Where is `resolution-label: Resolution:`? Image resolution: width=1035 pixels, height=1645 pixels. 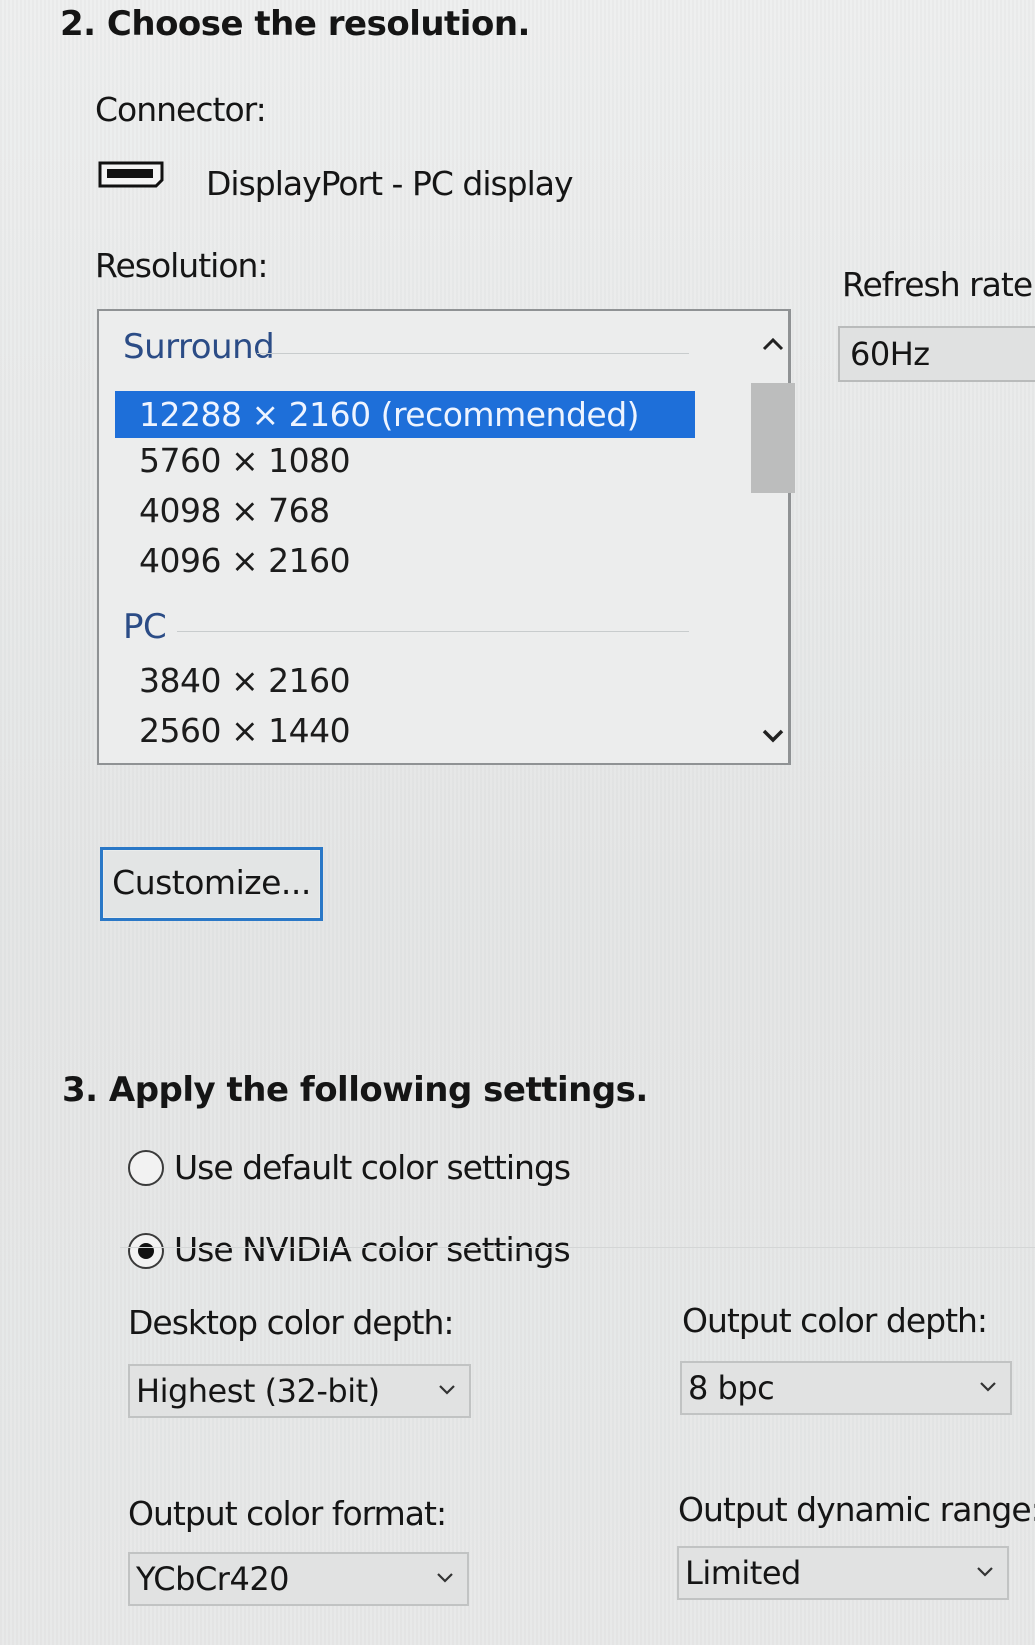 resolution-label: Resolution: is located at coordinates (182, 265).